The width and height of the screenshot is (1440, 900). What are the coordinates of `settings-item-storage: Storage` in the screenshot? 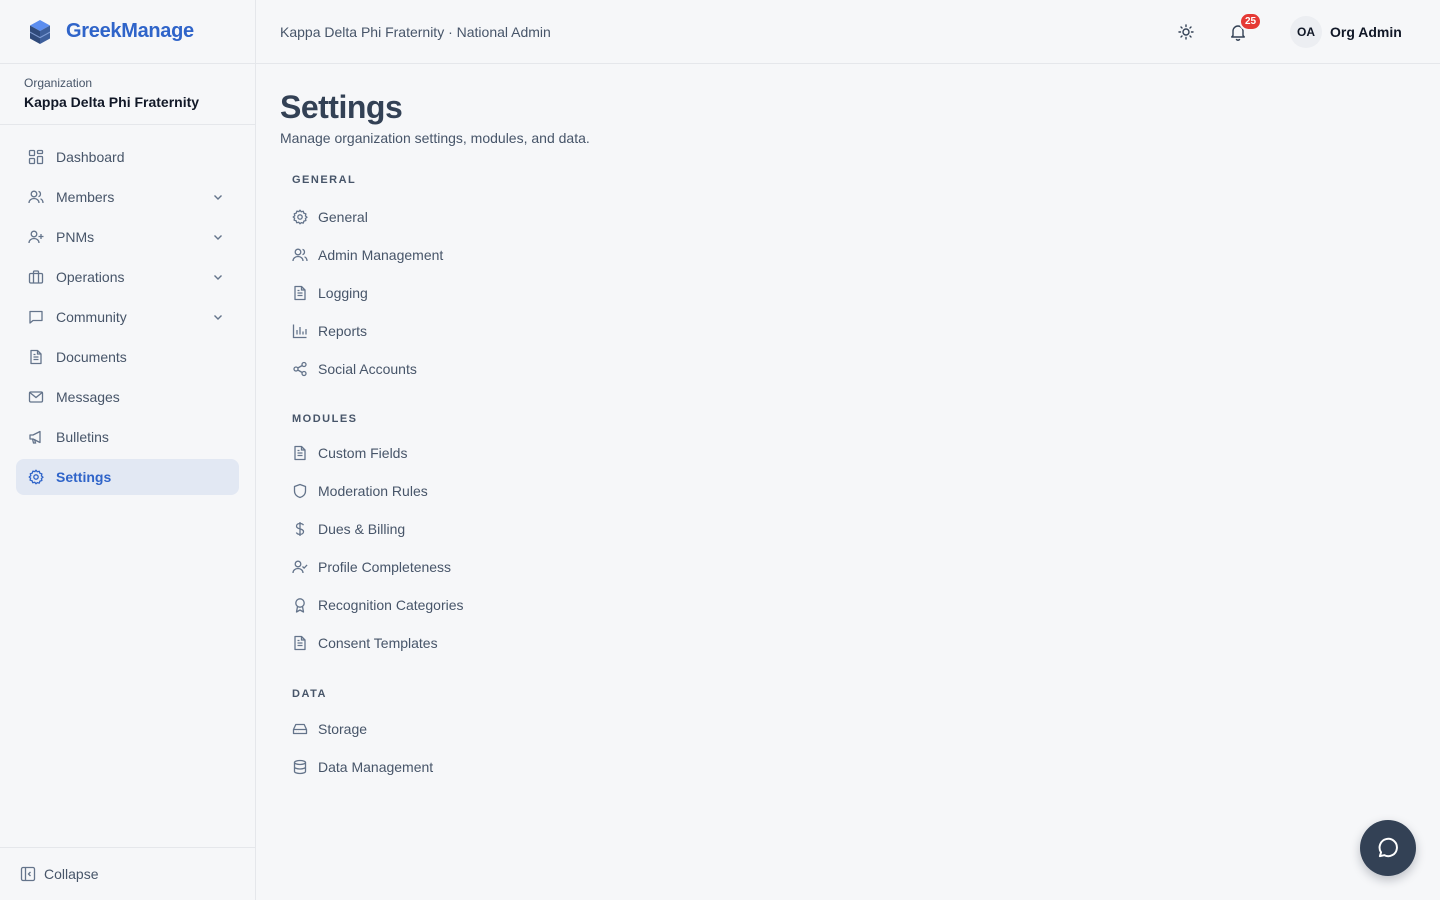 It's located at (866, 729).